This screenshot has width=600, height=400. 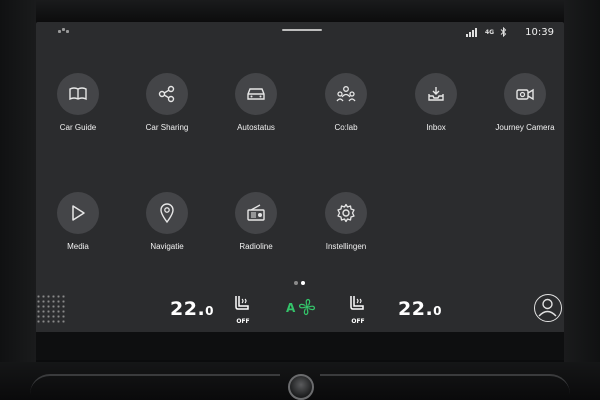 I want to click on app-navigatie: Navigatie, so click(x=167, y=230).